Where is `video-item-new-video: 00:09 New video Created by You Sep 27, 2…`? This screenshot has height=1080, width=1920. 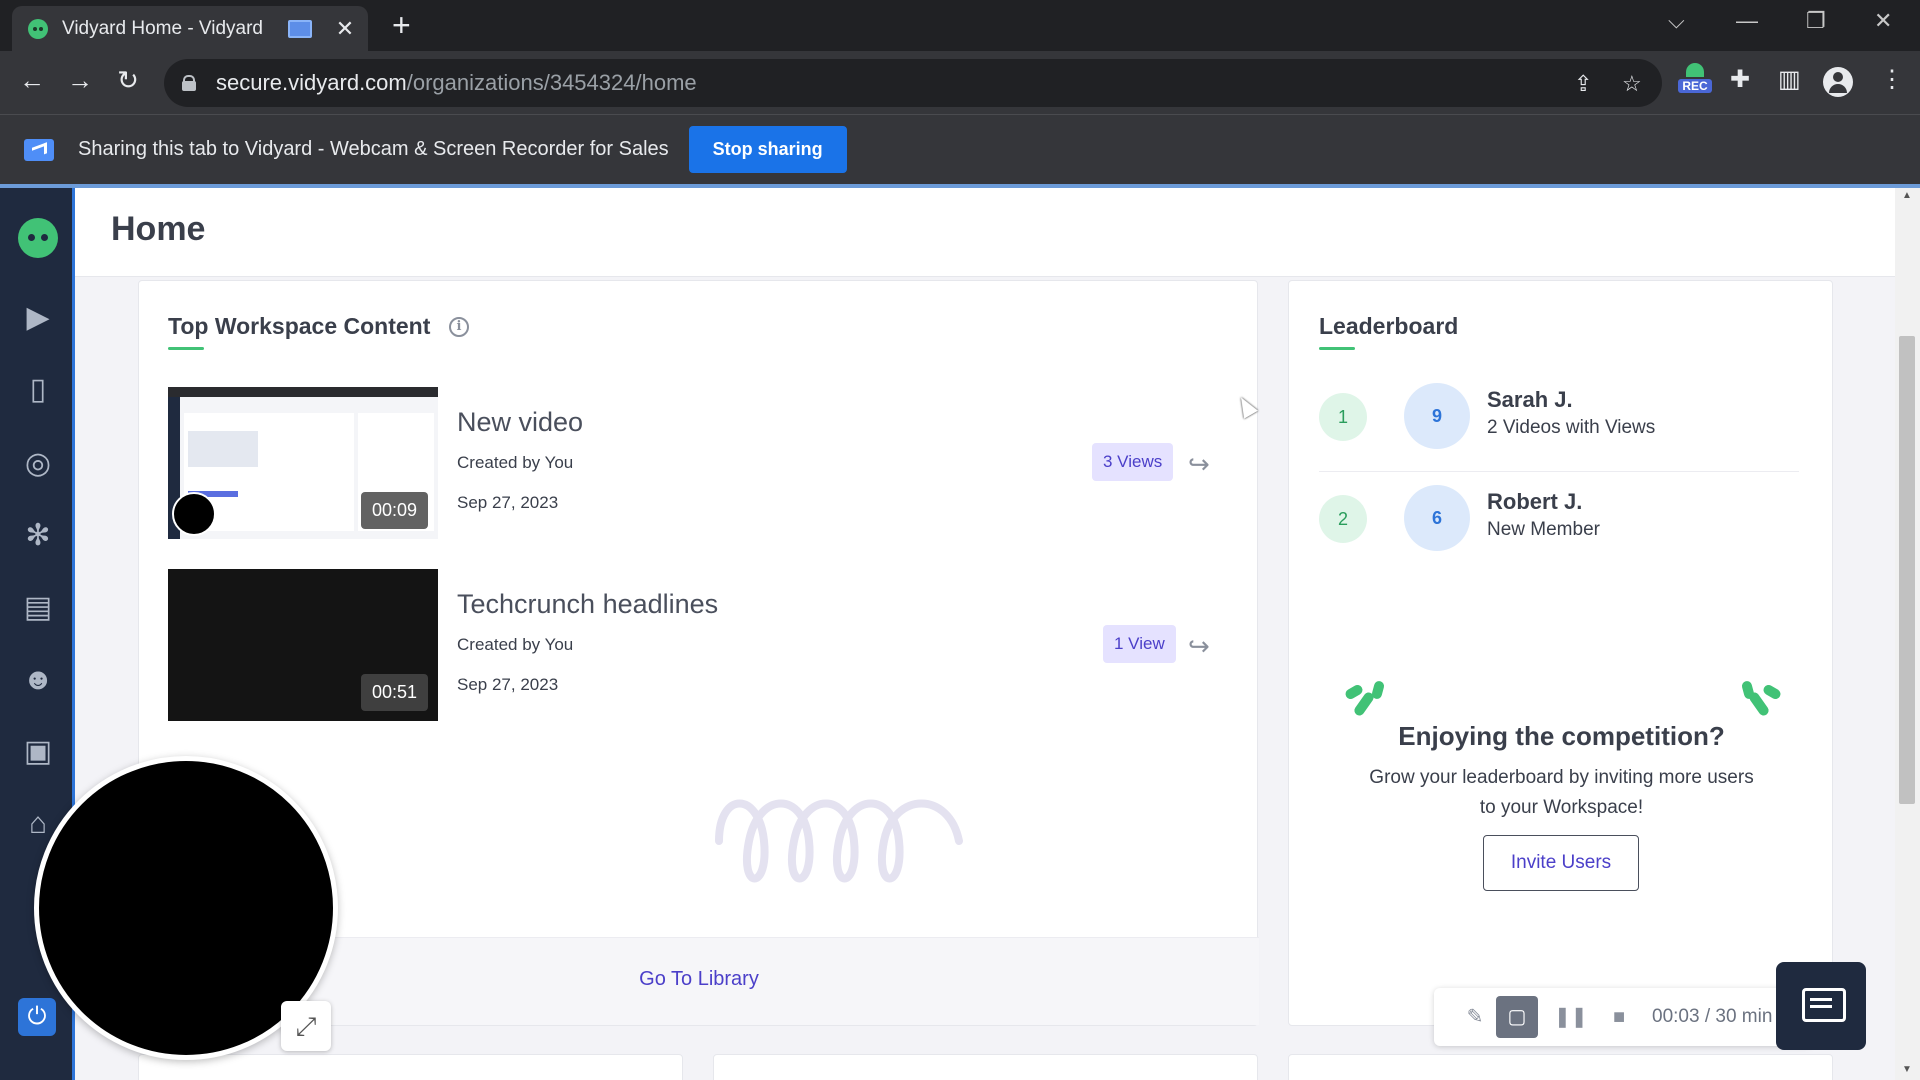 video-item-new-video: 00:09 New video Created by You Sep 27, 2… is located at coordinates (698, 463).